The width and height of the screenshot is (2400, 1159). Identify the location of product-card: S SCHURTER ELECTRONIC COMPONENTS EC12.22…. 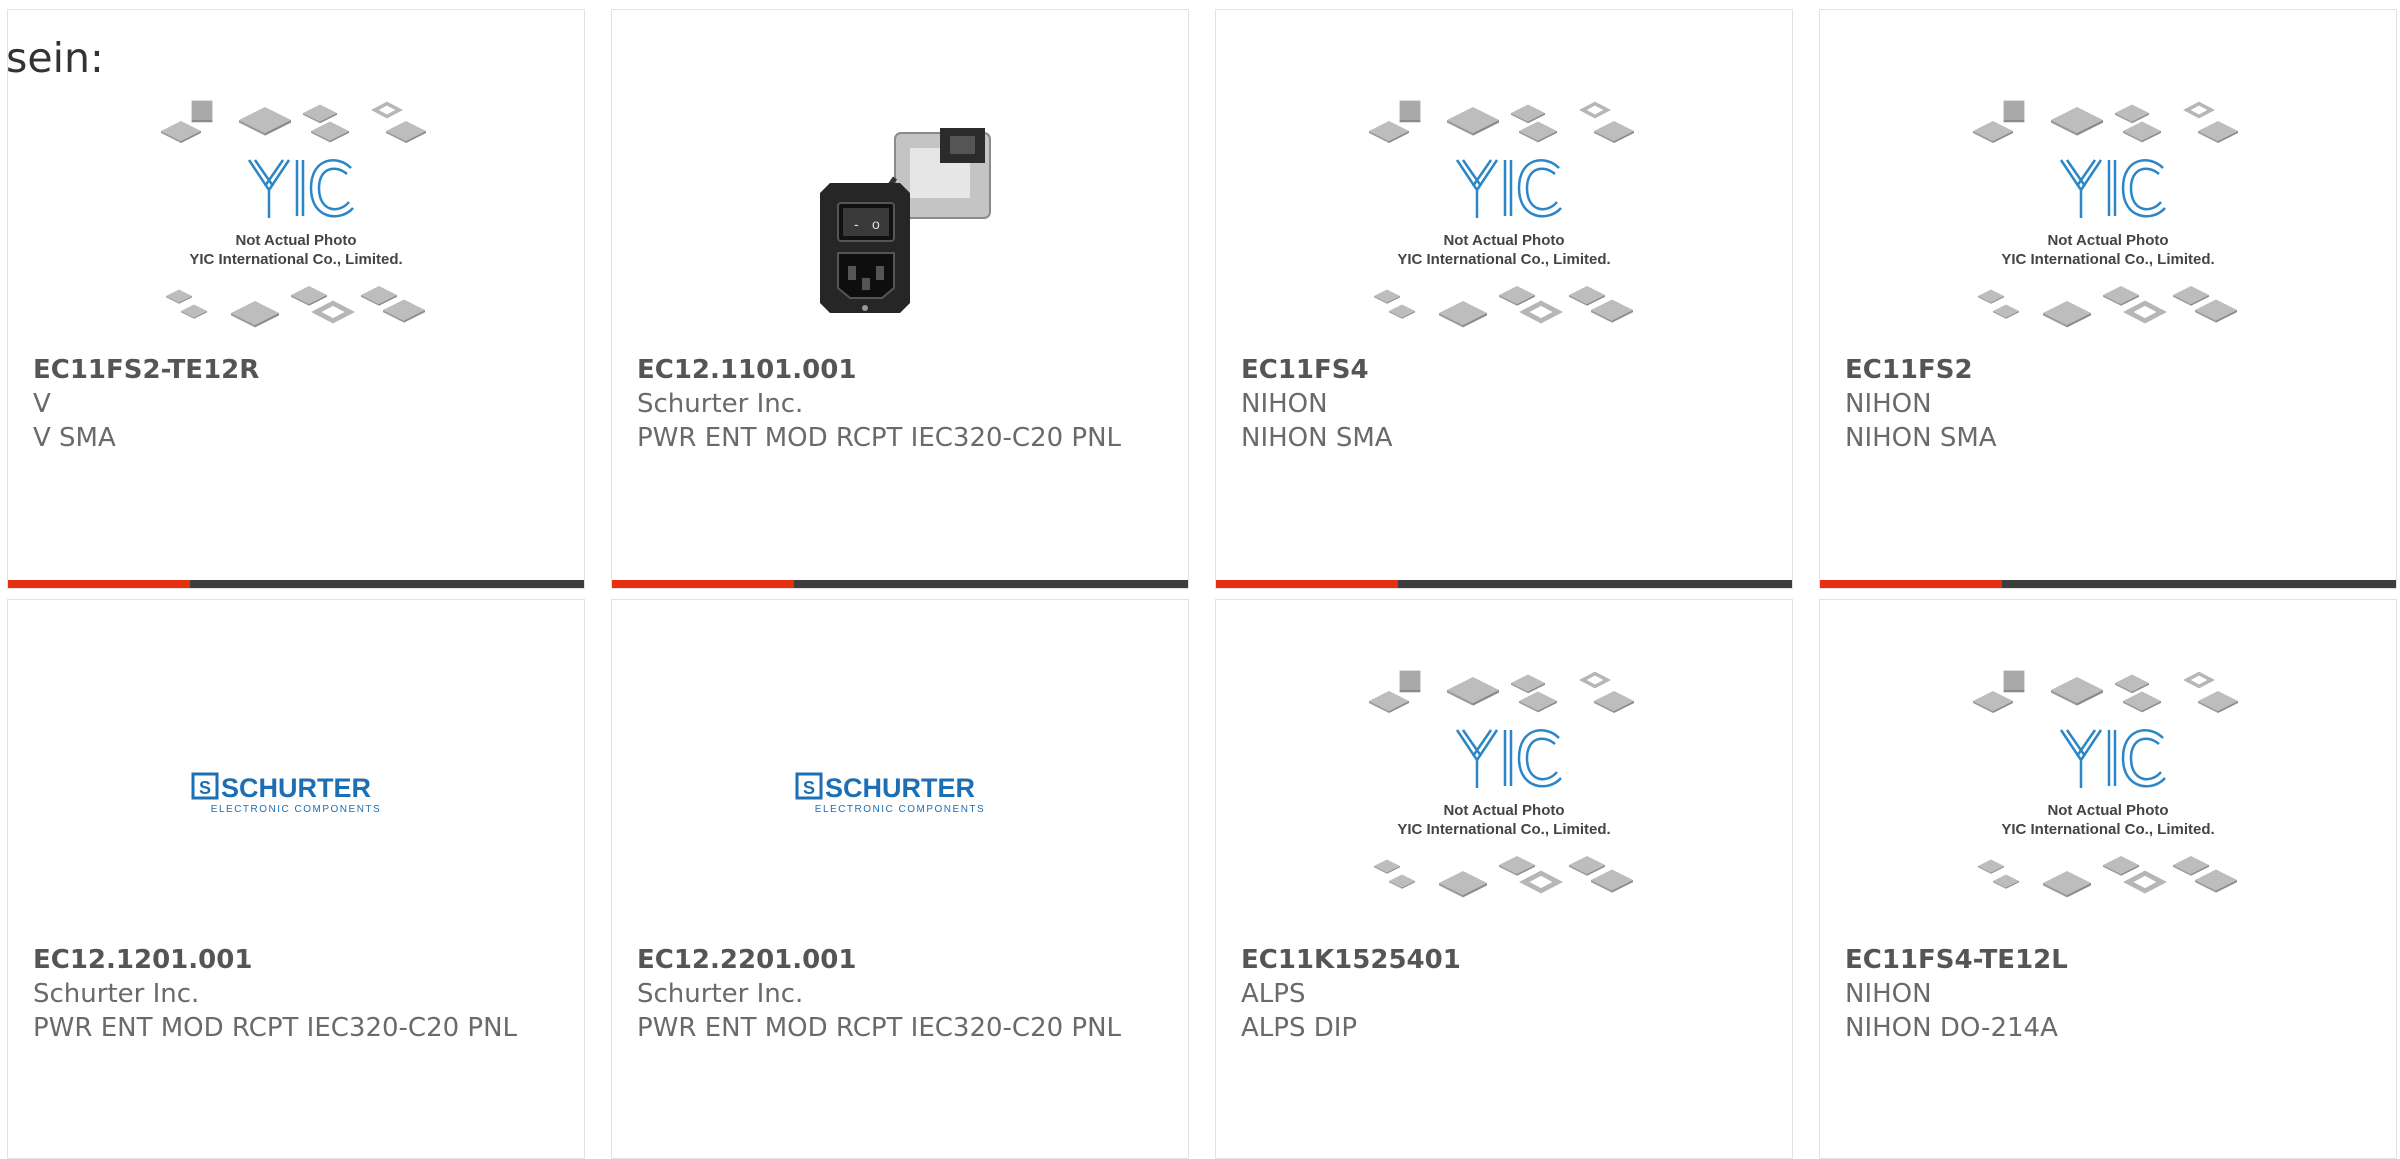
(900, 879).